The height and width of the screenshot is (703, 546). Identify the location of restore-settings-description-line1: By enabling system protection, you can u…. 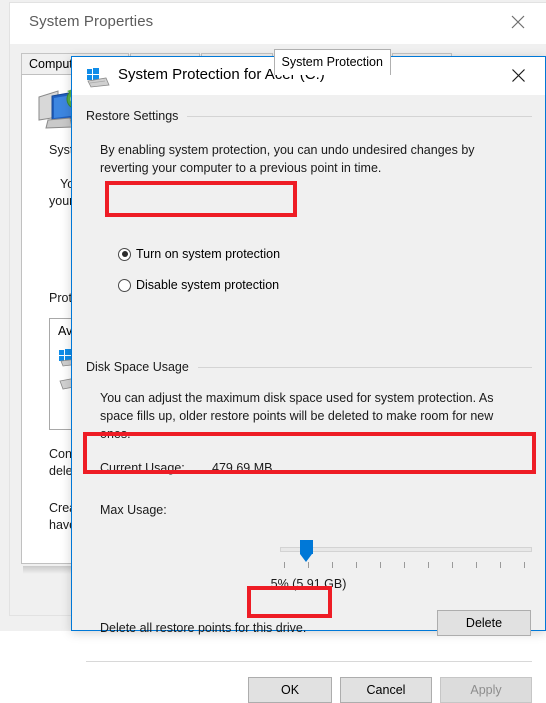
(287, 150).